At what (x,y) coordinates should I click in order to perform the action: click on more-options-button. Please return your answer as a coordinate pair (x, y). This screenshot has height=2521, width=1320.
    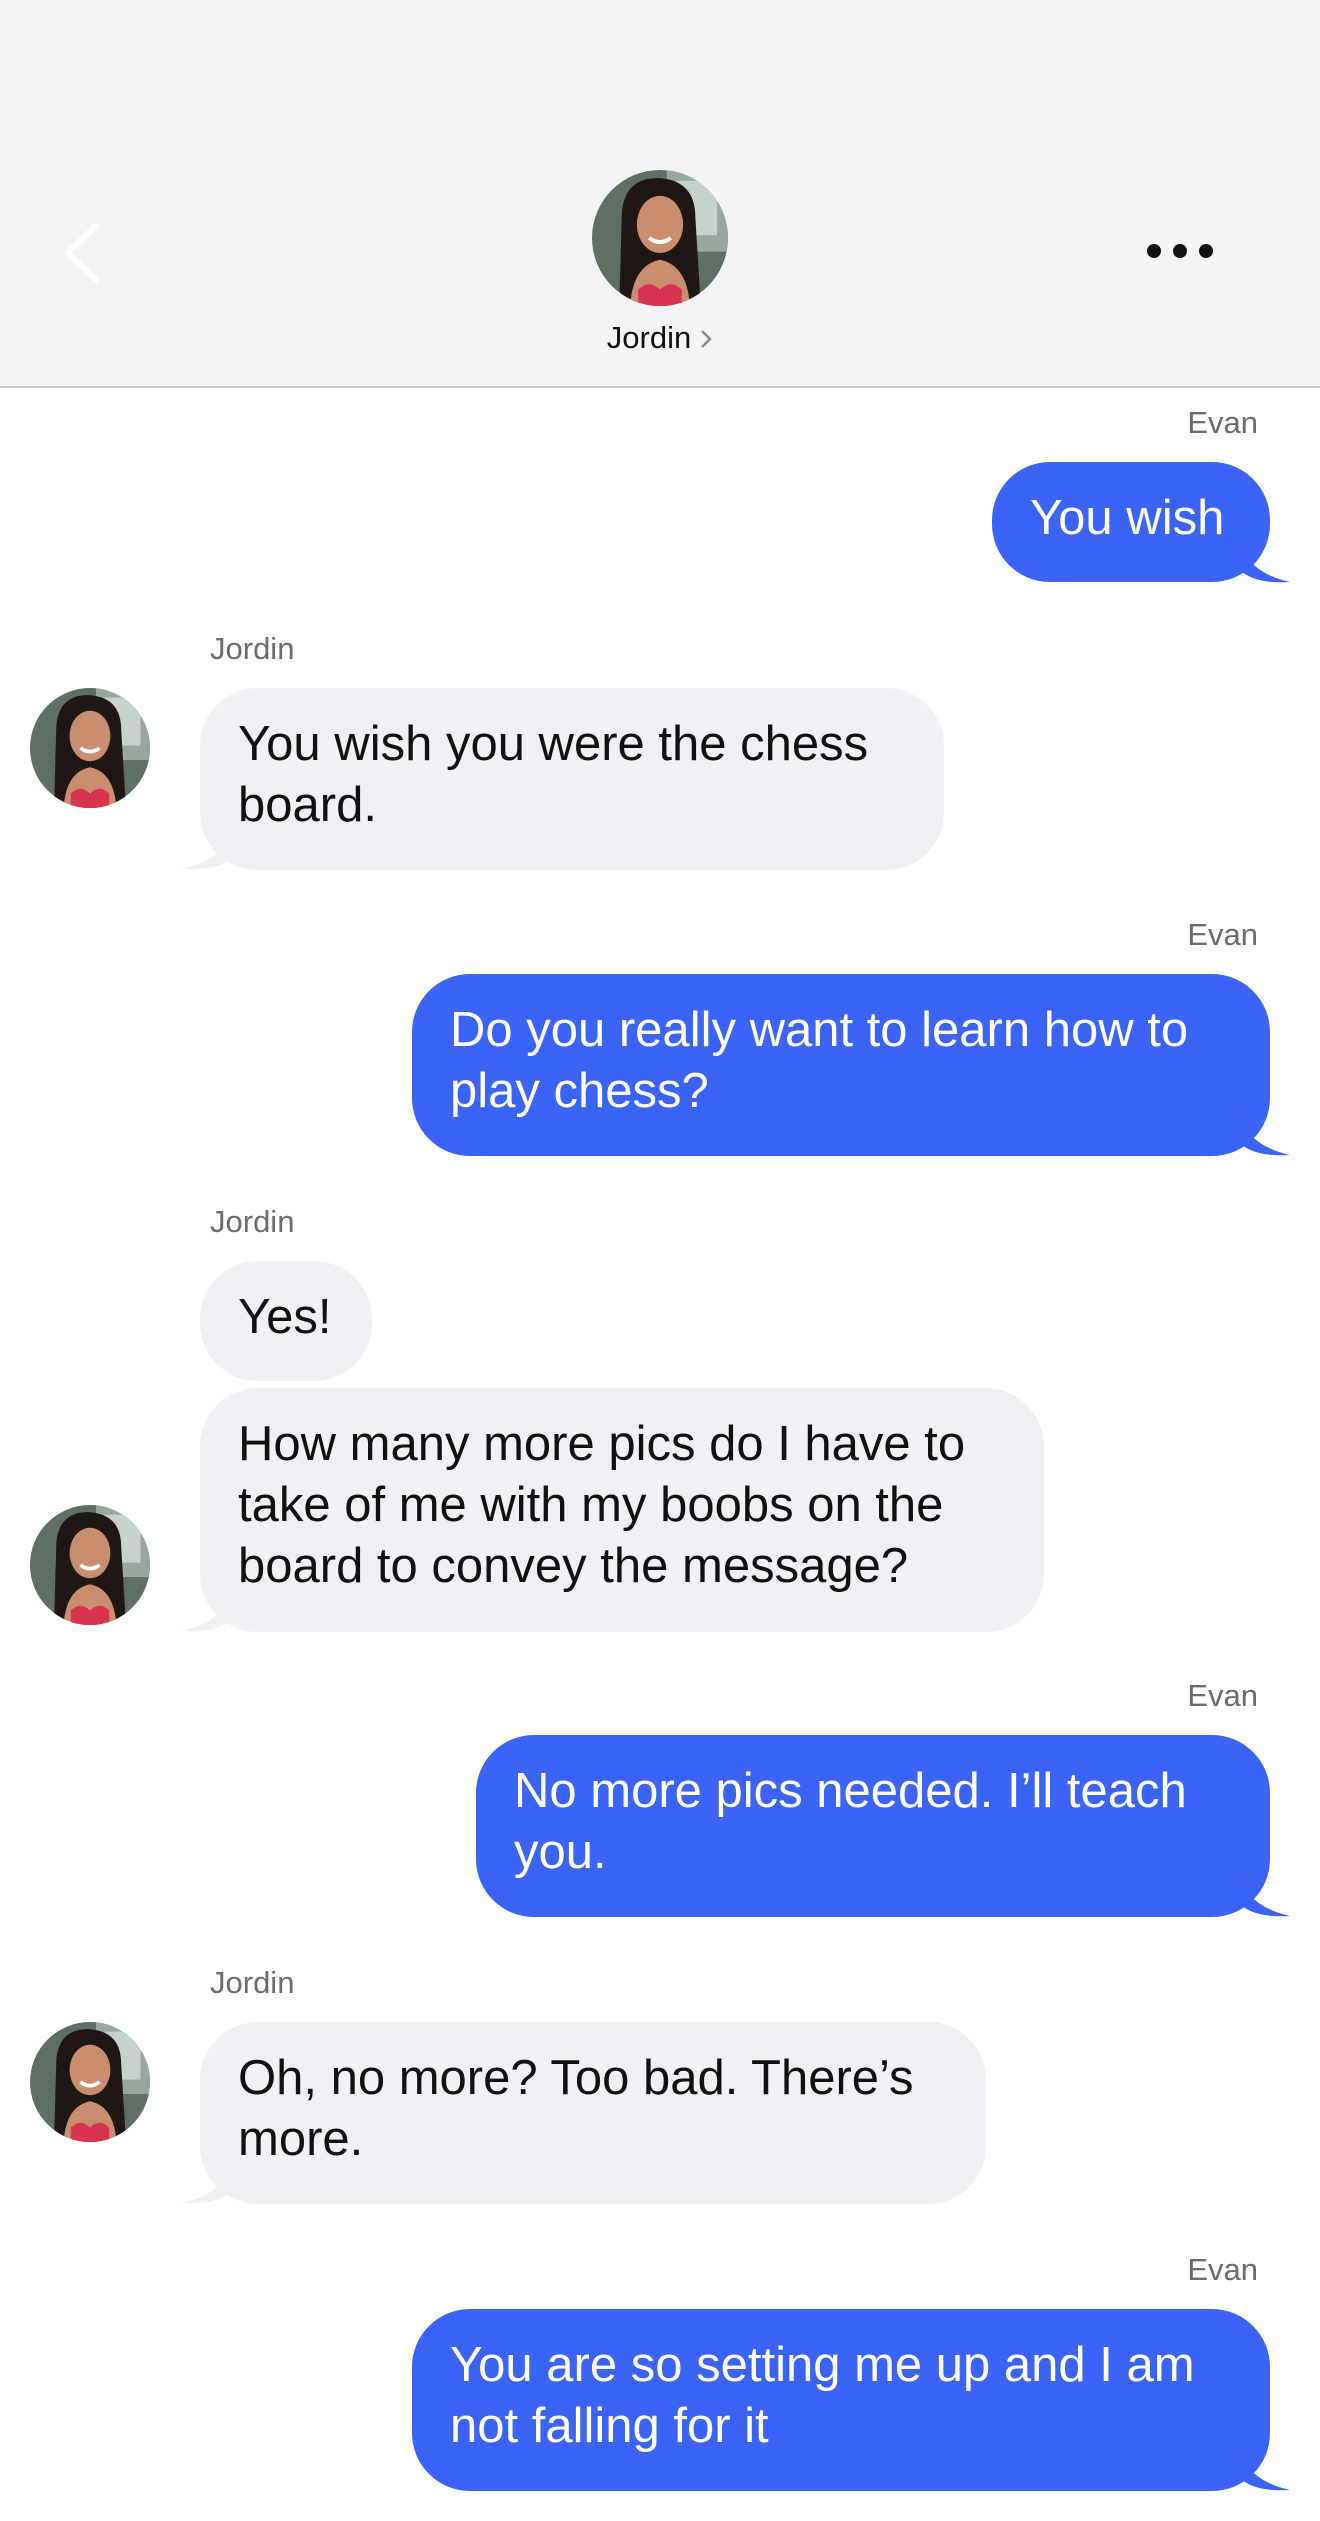
    Looking at the image, I should click on (1180, 251).